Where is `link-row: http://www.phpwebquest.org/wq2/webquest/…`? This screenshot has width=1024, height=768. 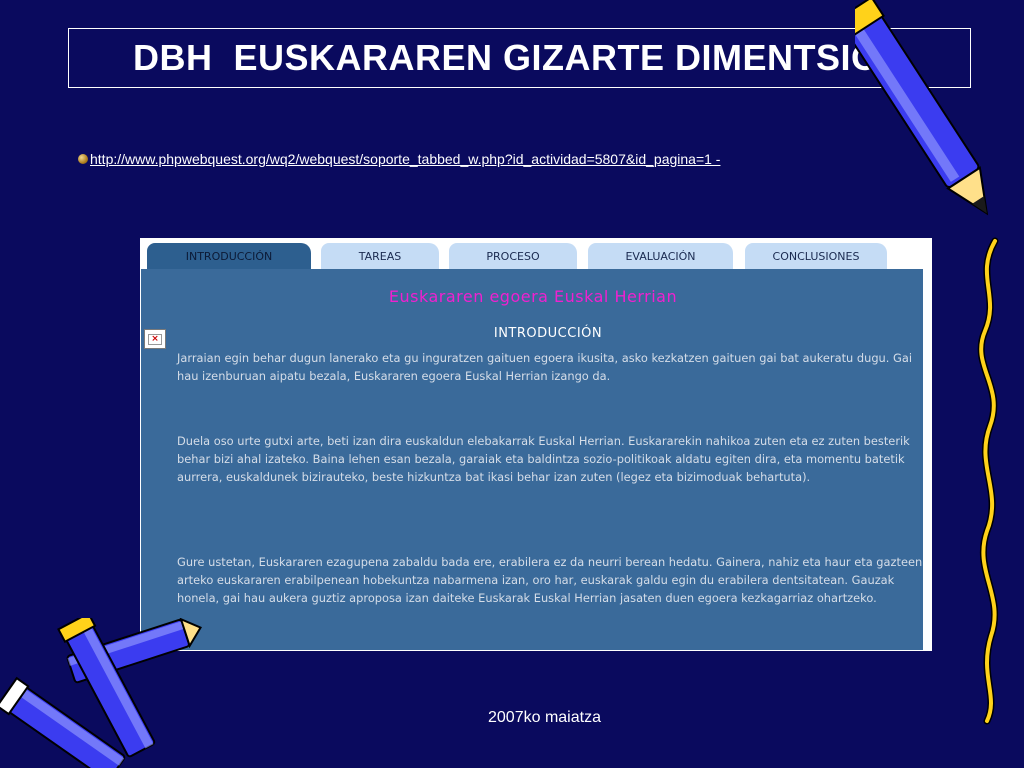
link-row: http://www.phpwebquest.org/wq2/webquest/… is located at coordinates (399, 159).